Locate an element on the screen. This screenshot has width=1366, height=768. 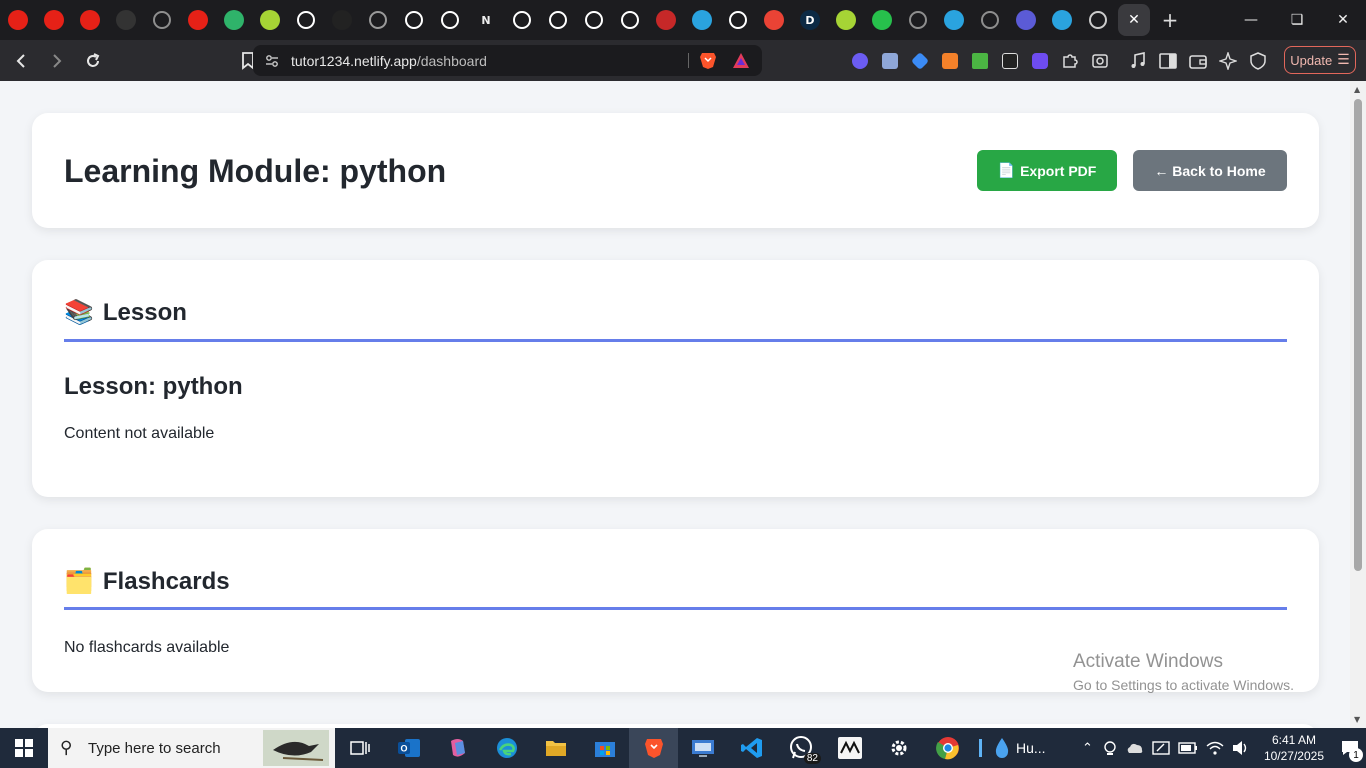
extension-fox-icon is located at coordinates (950, 61).